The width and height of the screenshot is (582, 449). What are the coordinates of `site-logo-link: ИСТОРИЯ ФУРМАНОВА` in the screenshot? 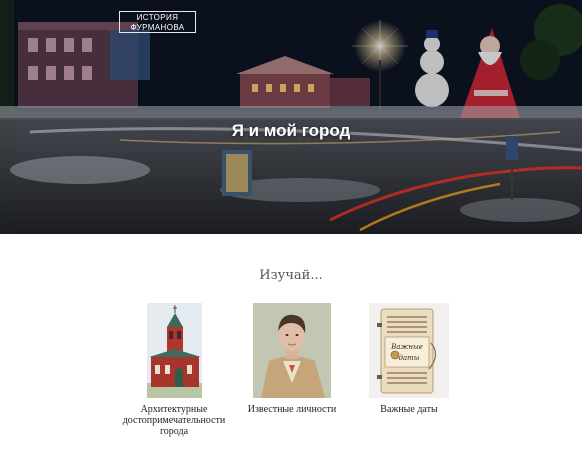 It's located at (157, 22).